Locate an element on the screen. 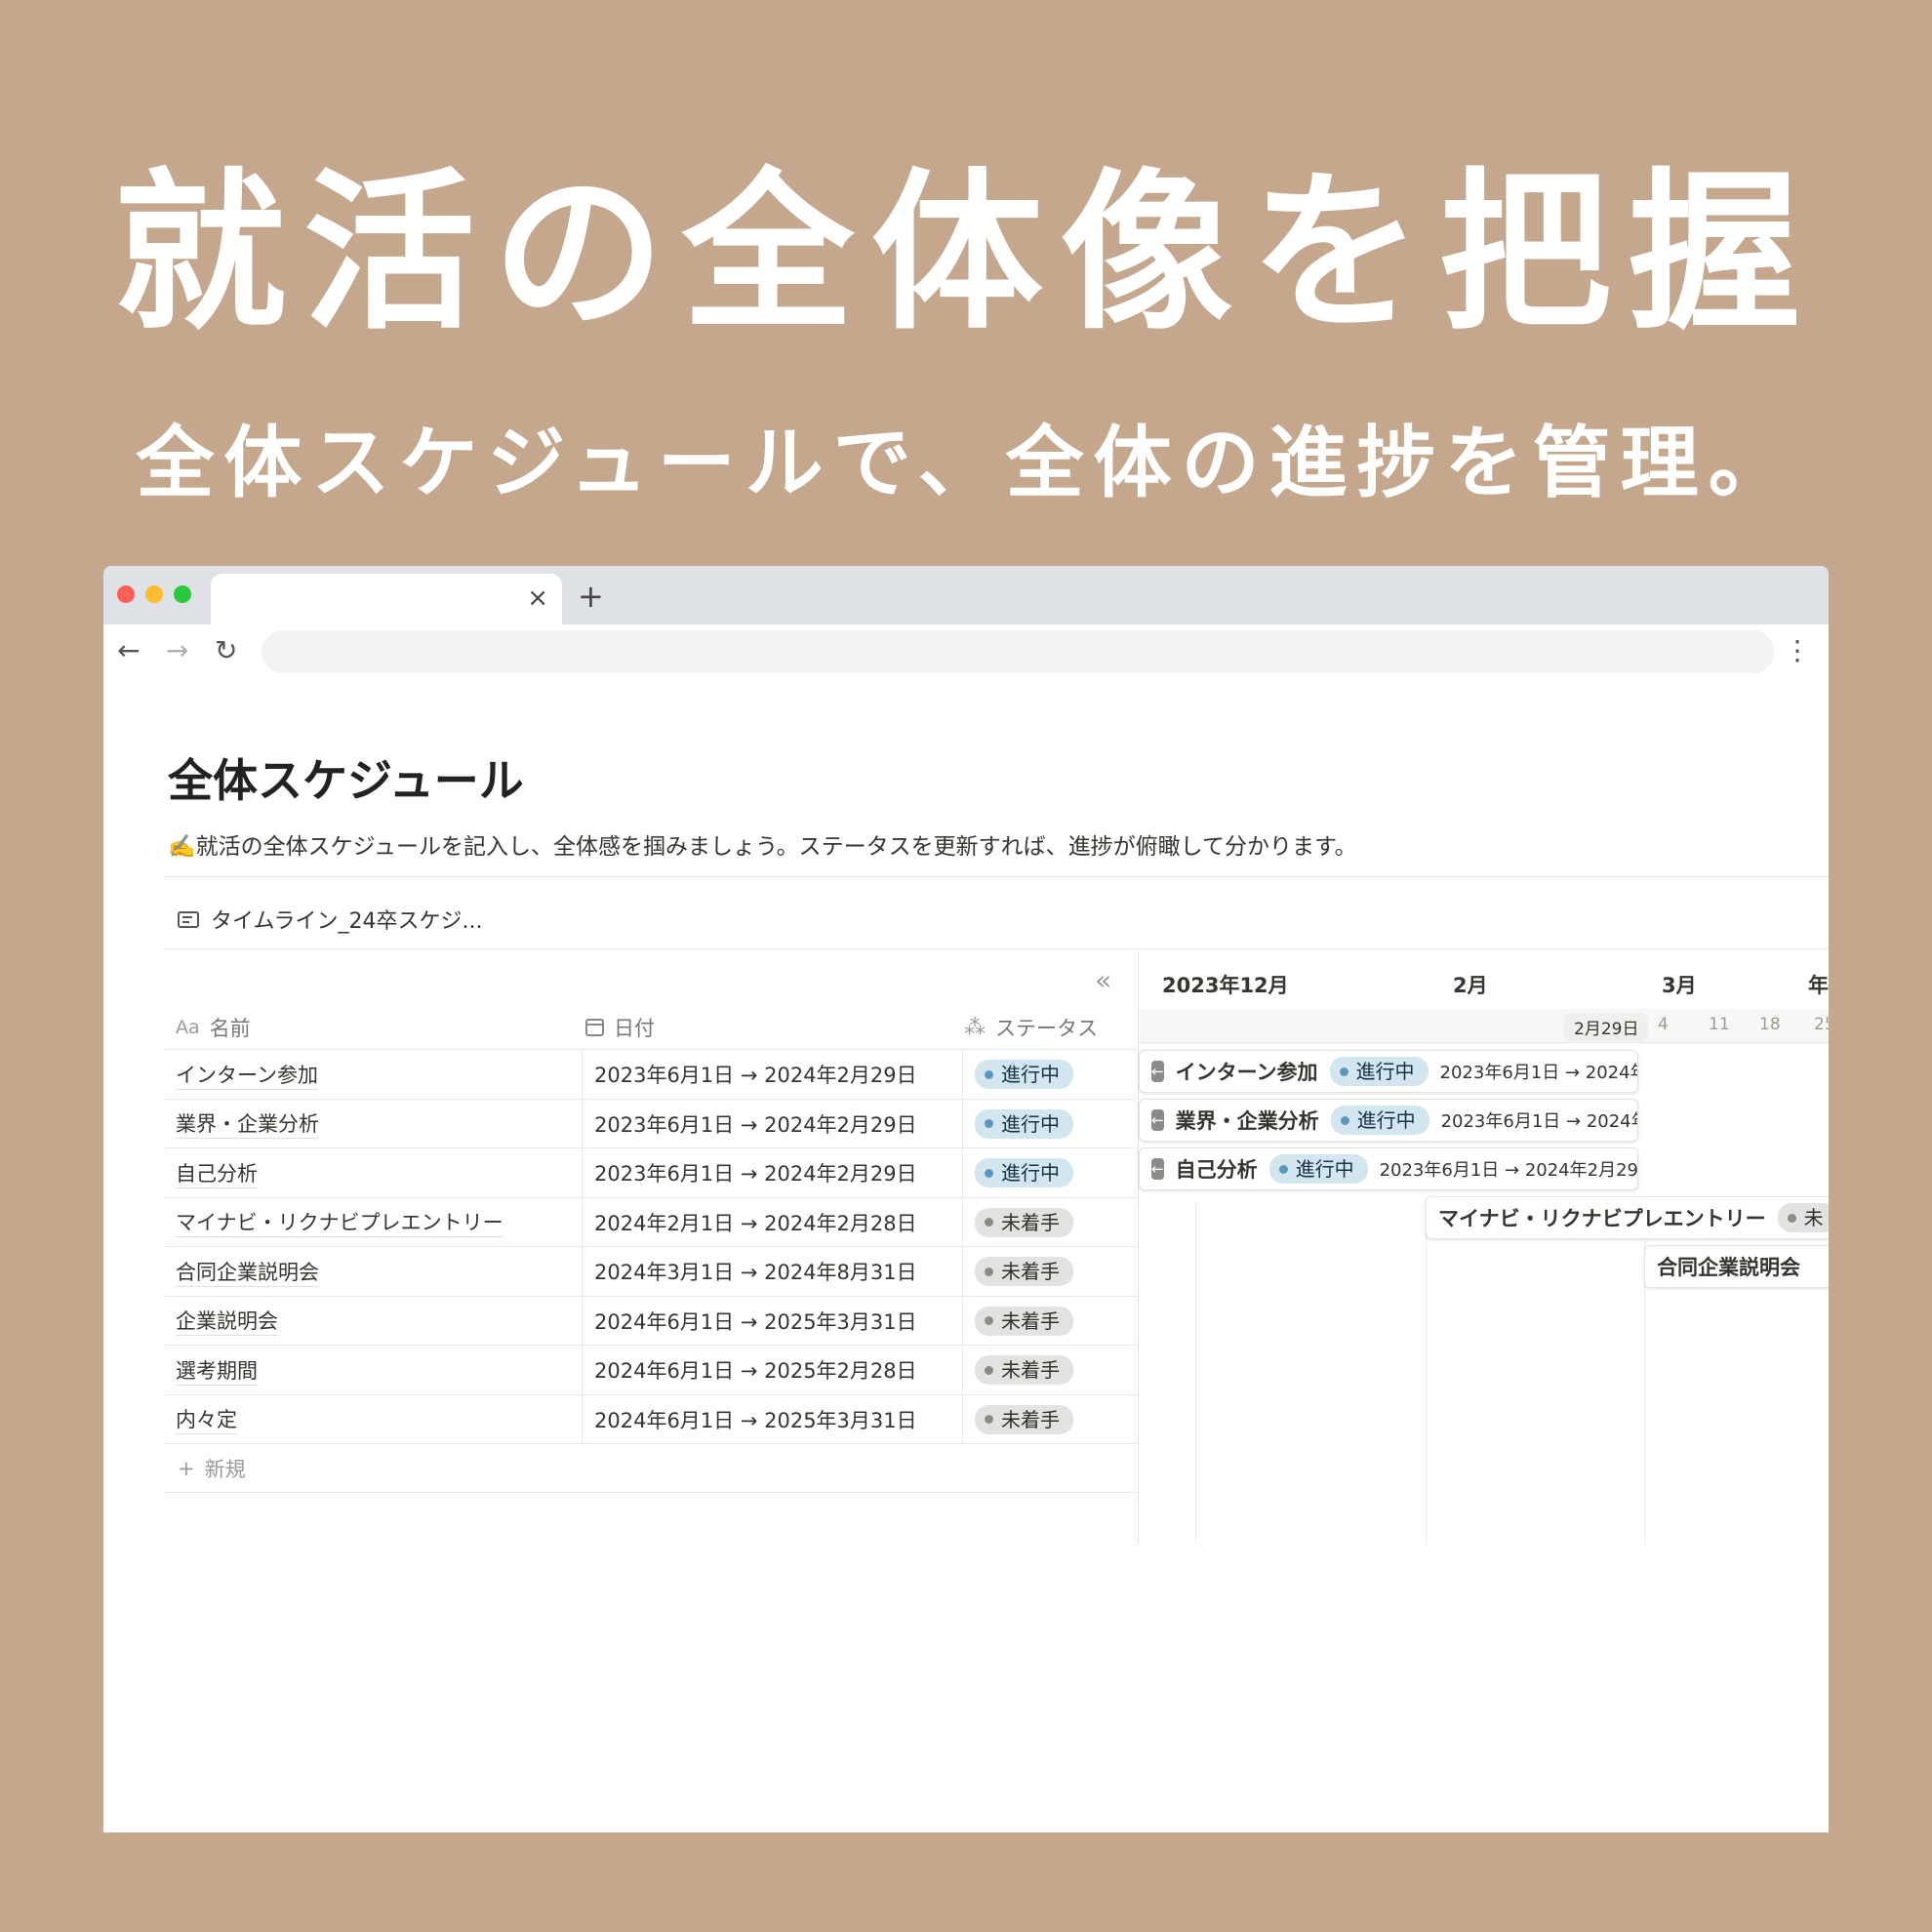 The image size is (1932, 1932). address-bar is located at coordinates (1018, 651).